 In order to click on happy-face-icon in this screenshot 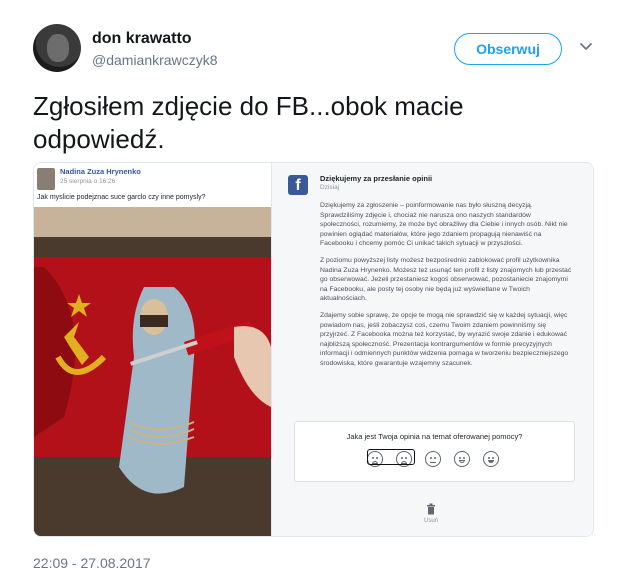, I will do `click(462, 459)`.